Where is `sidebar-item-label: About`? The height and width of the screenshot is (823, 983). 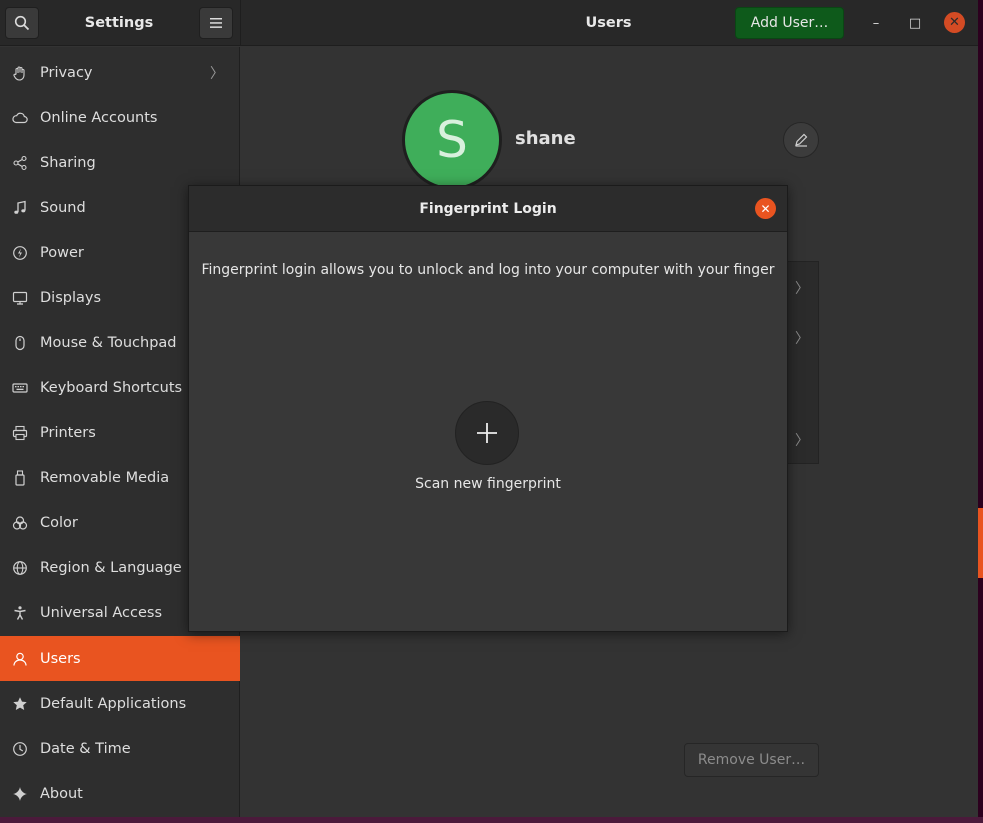
sidebar-item-label: About is located at coordinates (61, 793).